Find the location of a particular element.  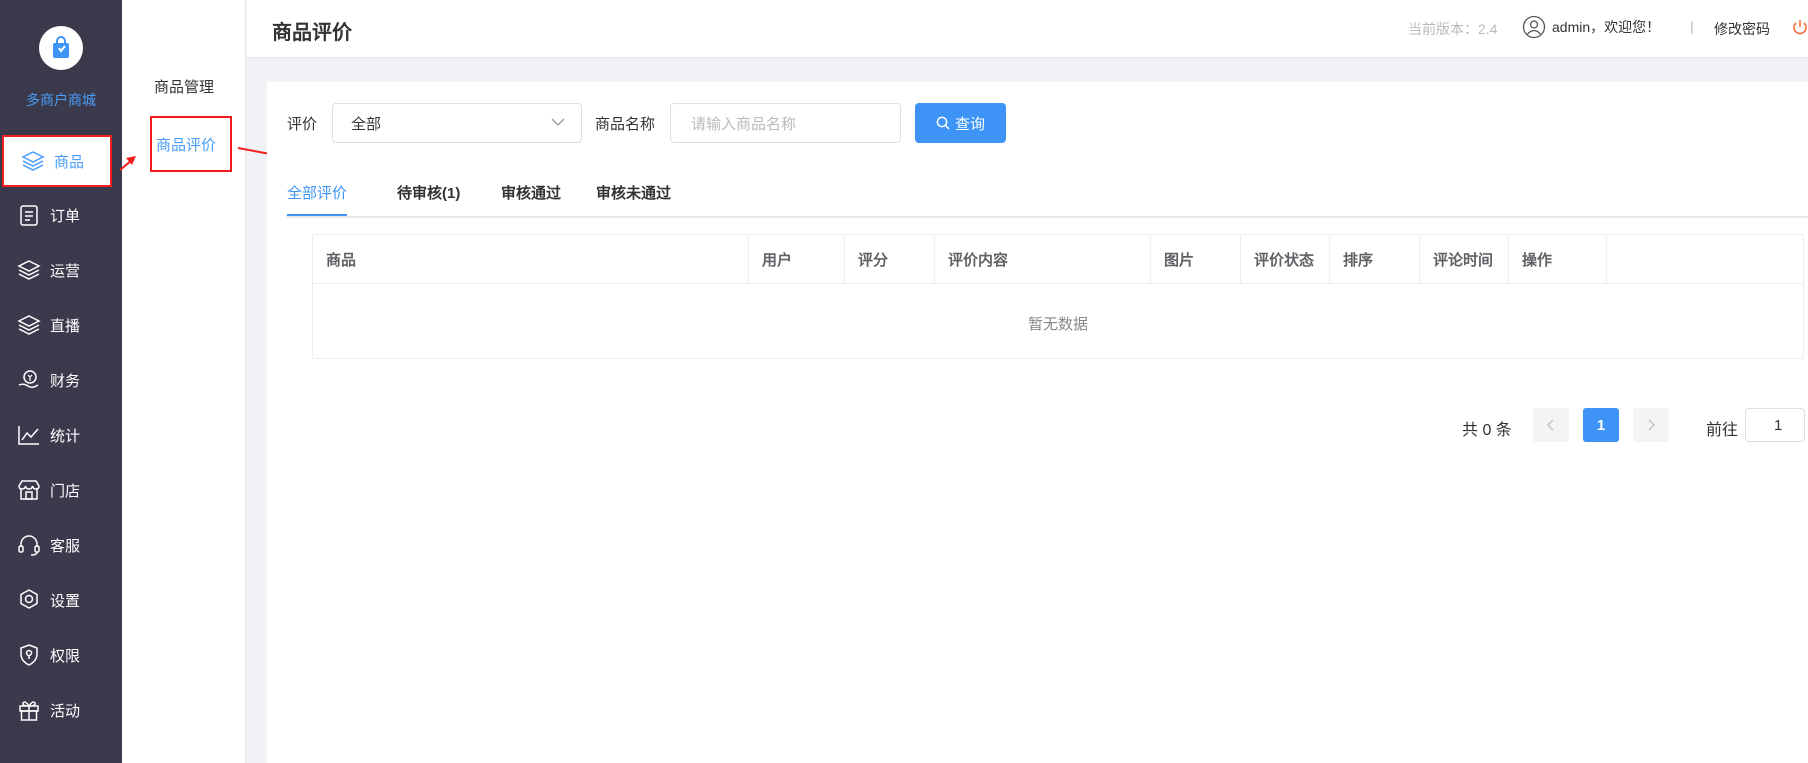

column-header: 用户 is located at coordinates (797, 259).